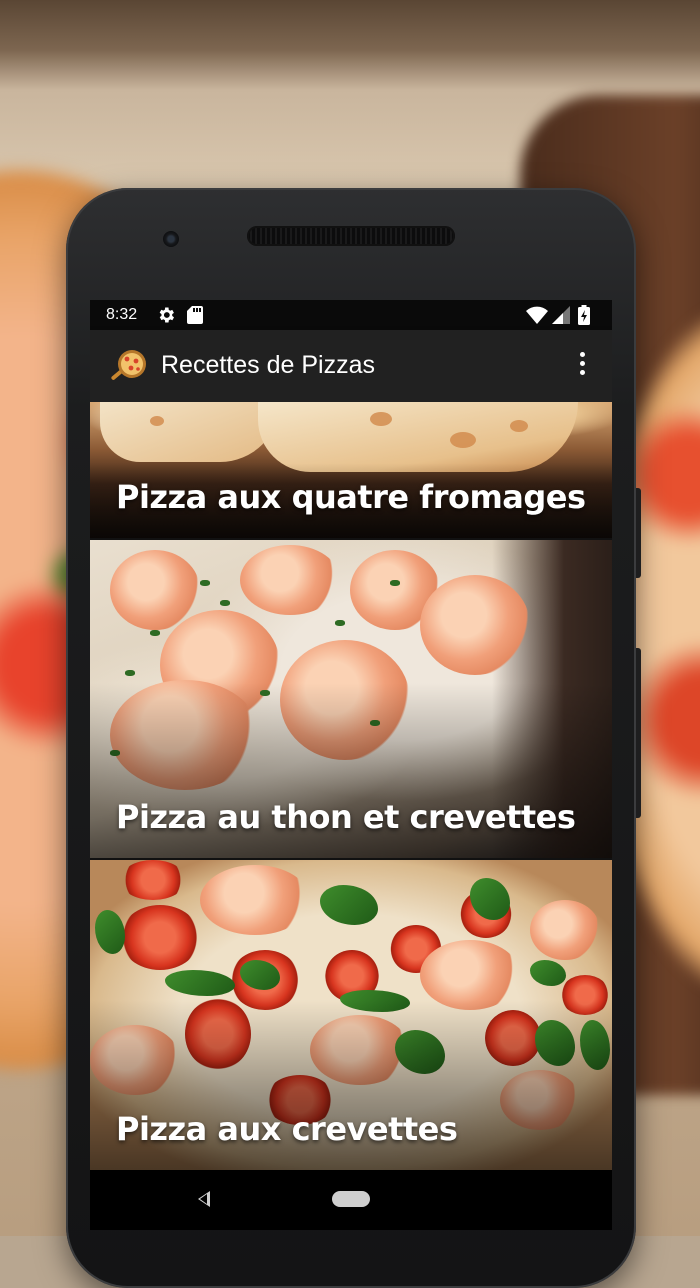  I want to click on recipe-card-quatre-fromages: Pizza aux quatre fromages, so click(351, 470).